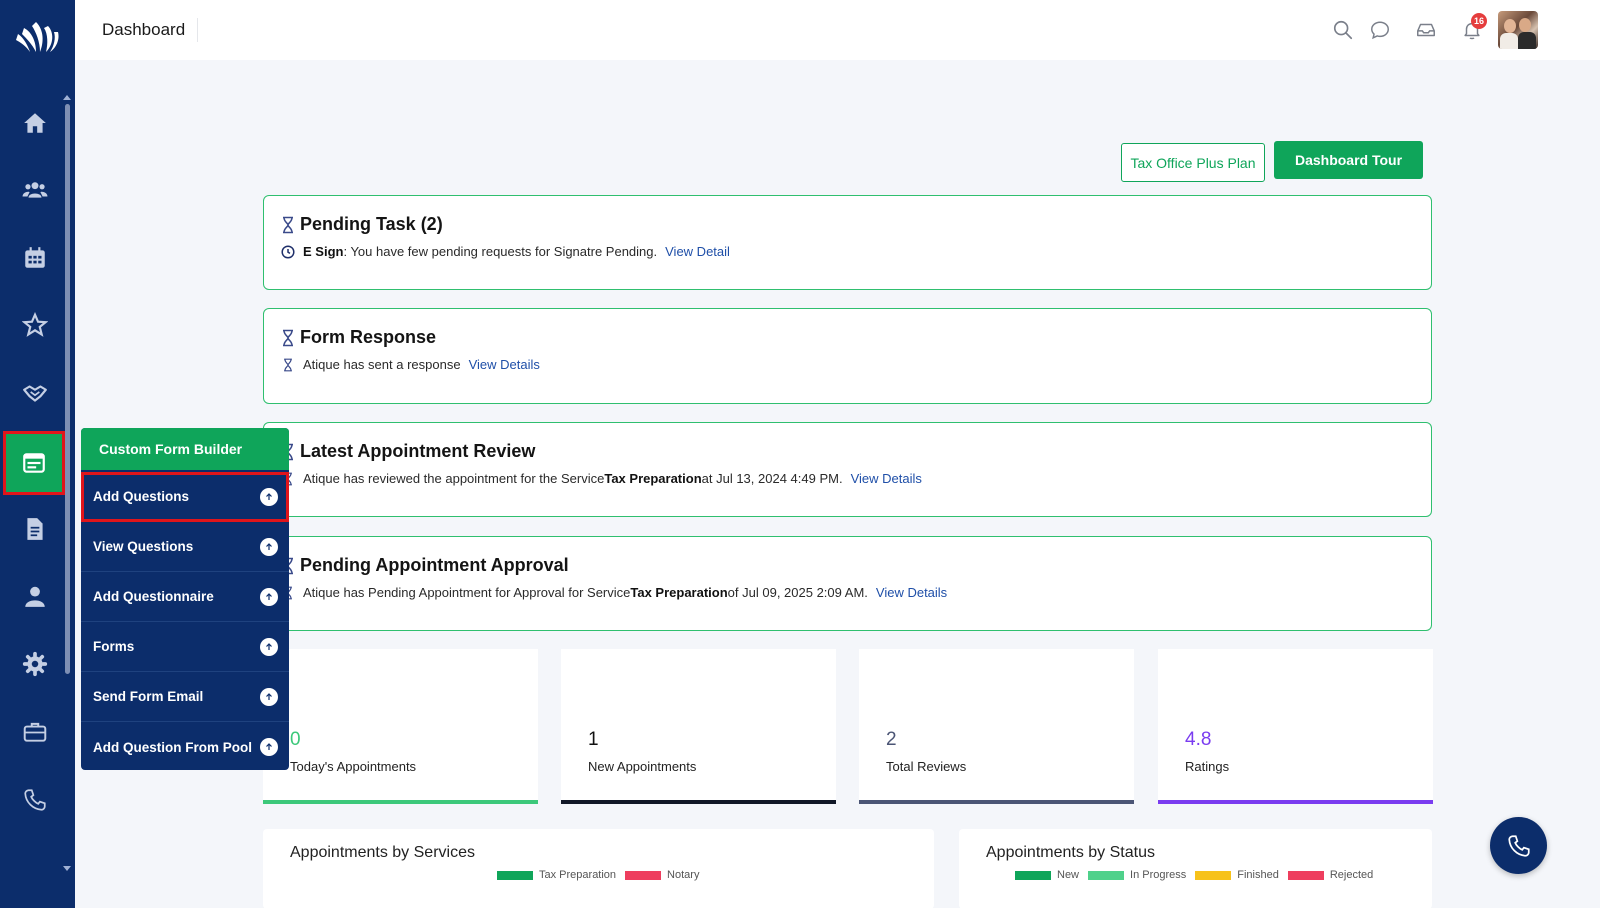  What do you see at coordinates (35, 190) in the screenshot?
I see `sidebar-item-clients` at bounding box center [35, 190].